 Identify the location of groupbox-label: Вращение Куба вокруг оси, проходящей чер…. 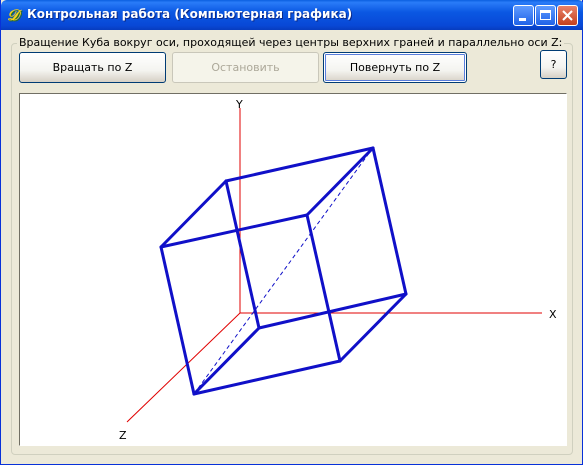
(291, 42).